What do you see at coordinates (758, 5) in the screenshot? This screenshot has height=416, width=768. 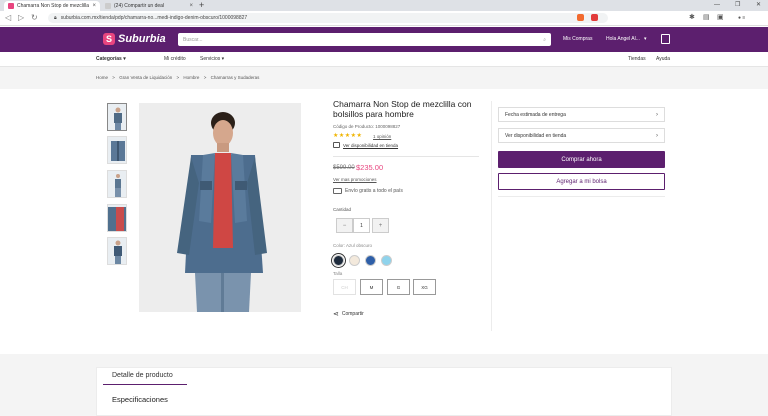 I see `close-window-icon: ✕` at bounding box center [758, 5].